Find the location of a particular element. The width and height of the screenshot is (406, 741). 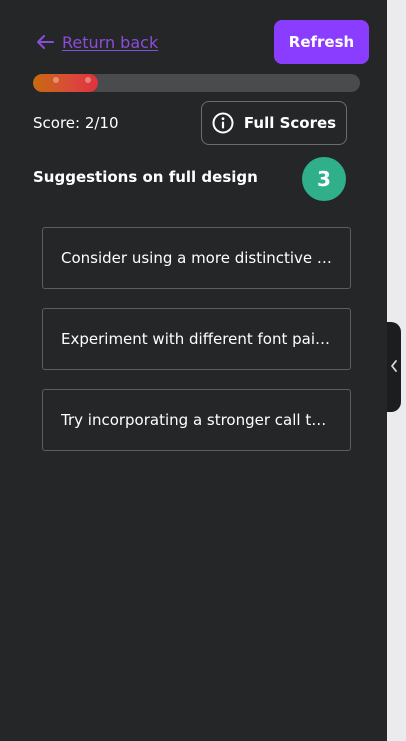

score-progress-fill is located at coordinates (66, 83).